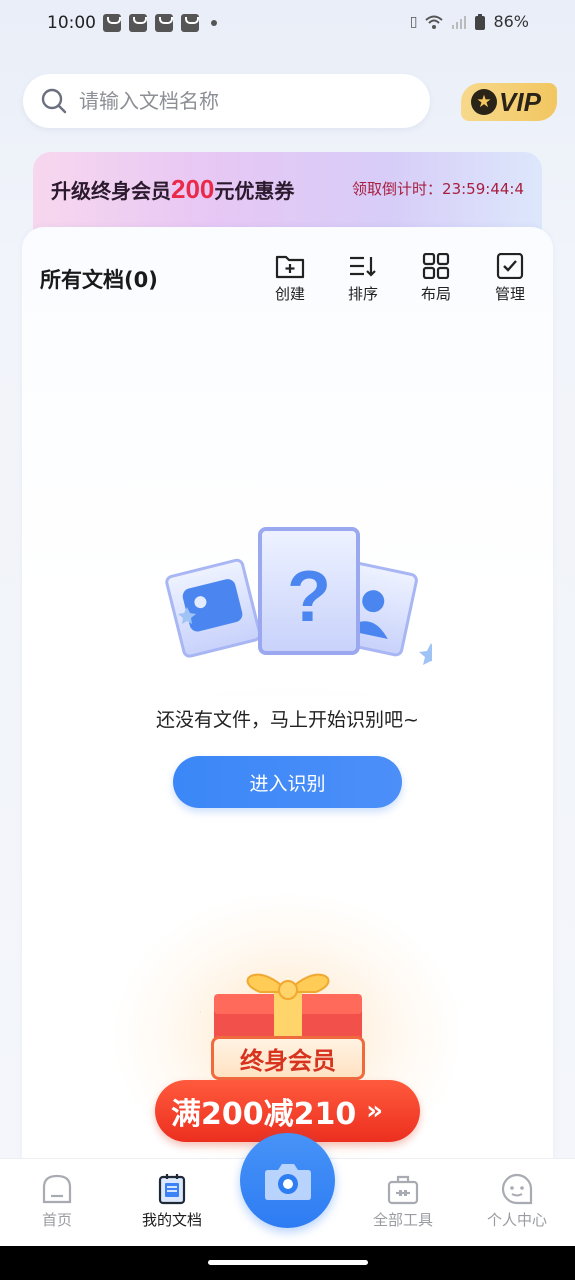 This screenshot has width=575, height=1280. What do you see at coordinates (484, 102) in the screenshot?
I see `star-icon: ★` at bounding box center [484, 102].